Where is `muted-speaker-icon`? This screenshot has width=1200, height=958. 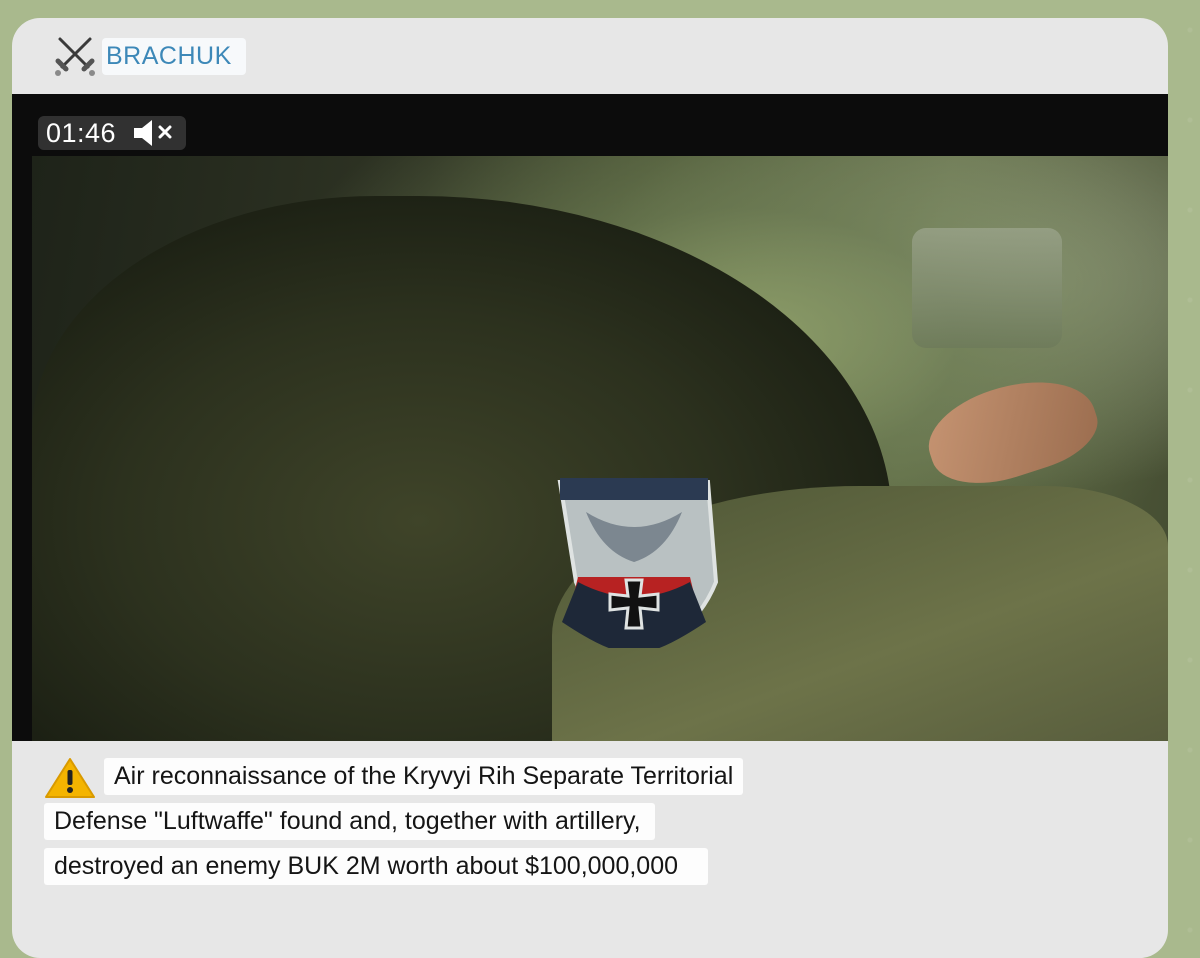
muted-speaker-icon is located at coordinates (155, 133).